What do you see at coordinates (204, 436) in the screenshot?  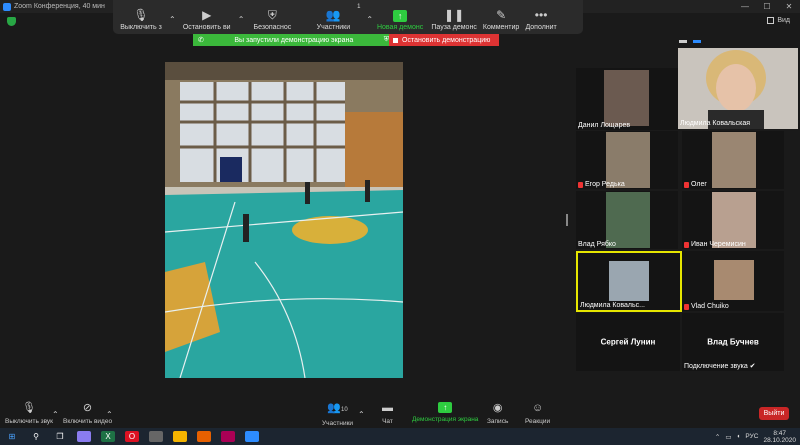 I see `firefox-icon` at bounding box center [204, 436].